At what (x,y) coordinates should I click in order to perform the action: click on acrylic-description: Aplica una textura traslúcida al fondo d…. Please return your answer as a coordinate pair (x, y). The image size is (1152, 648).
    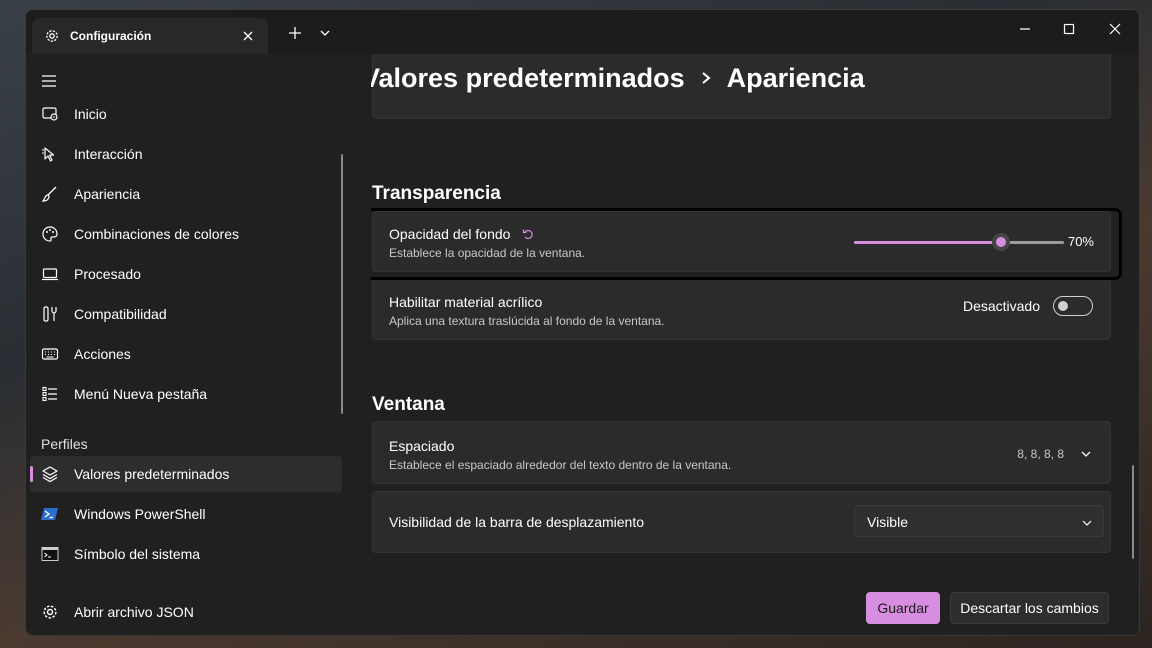
    Looking at the image, I should click on (527, 321).